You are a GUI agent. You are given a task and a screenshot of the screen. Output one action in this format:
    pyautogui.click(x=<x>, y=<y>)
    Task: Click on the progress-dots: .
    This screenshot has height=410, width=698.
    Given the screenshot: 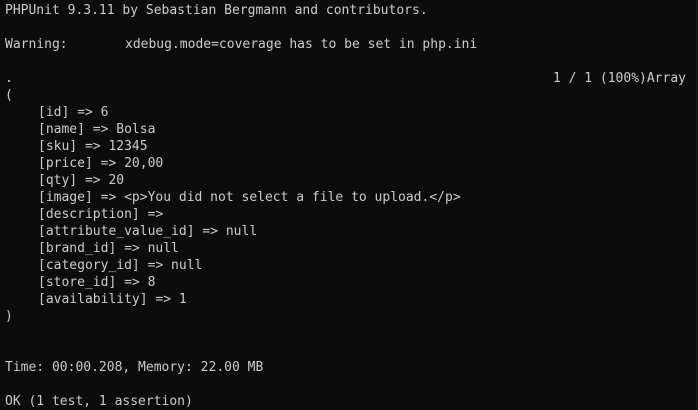 What is the action you would take?
    pyautogui.click(x=9, y=78)
    